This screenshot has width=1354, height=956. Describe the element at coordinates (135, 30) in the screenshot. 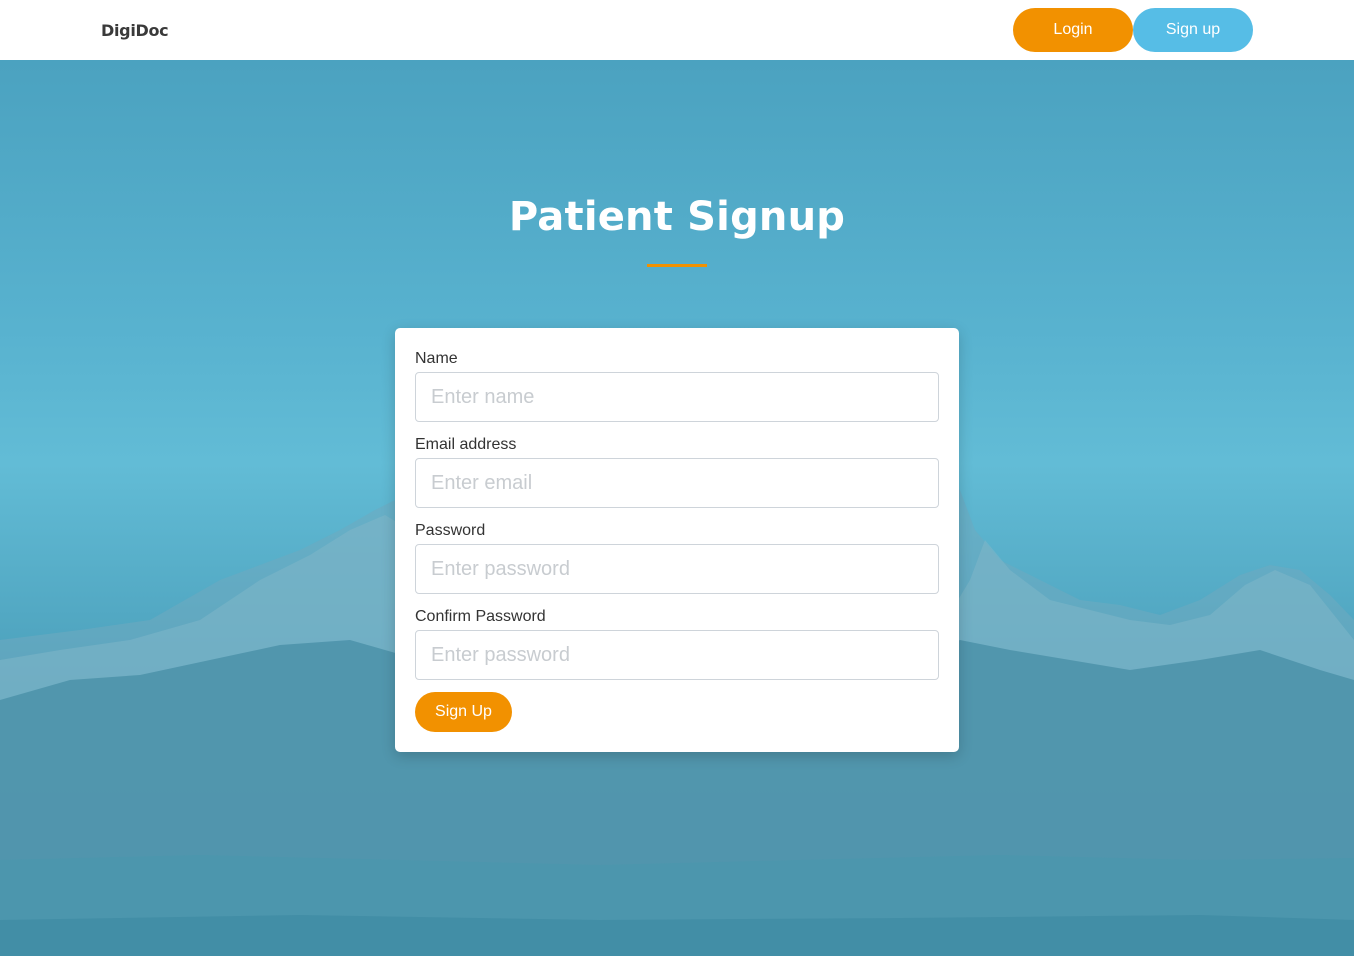

I see `brand-logo: DigiDoc` at that location.